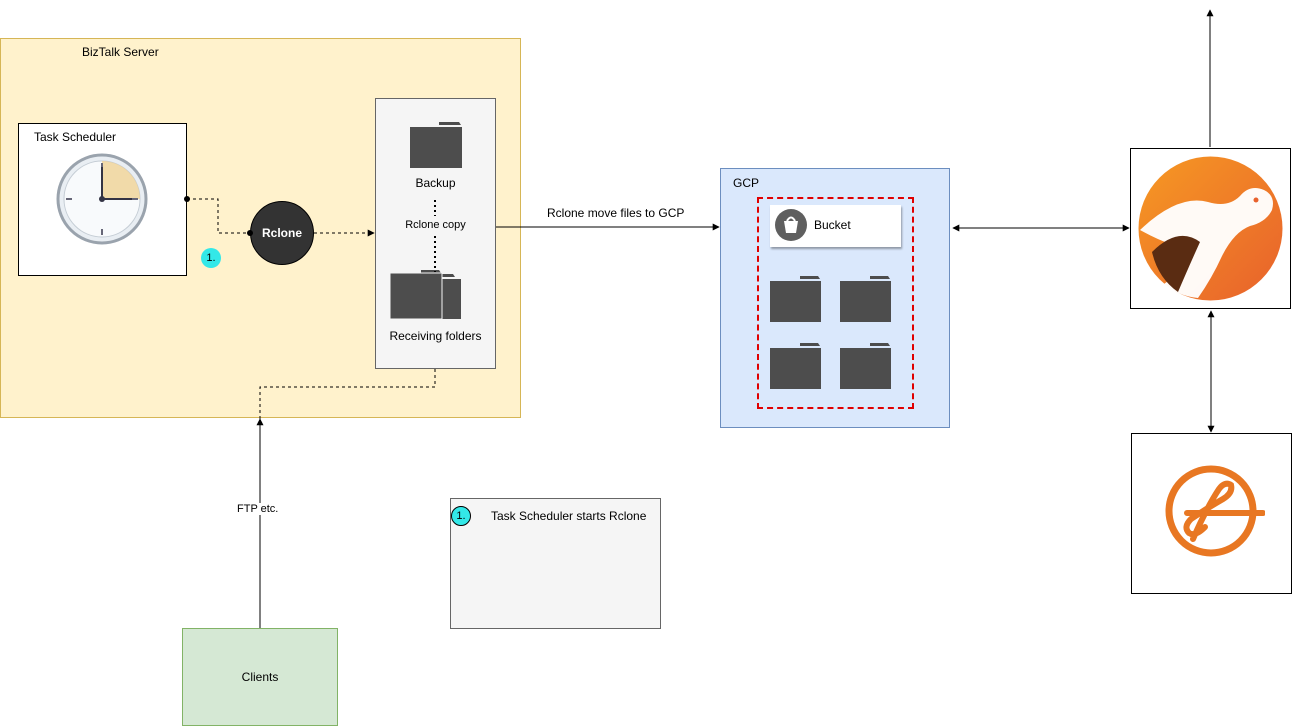  What do you see at coordinates (258, 509) in the screenshot?
I see `ftp-edge-label: FTP etc.` at bounding box center [258, 509].